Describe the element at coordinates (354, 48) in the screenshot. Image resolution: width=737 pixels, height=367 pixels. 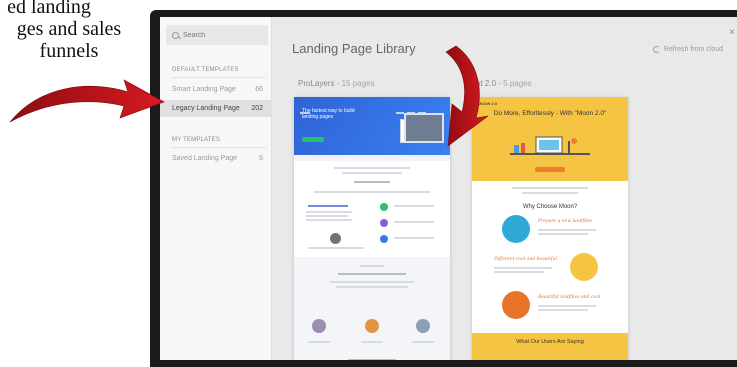
I see `page-title: Landing Page Library` at that location.